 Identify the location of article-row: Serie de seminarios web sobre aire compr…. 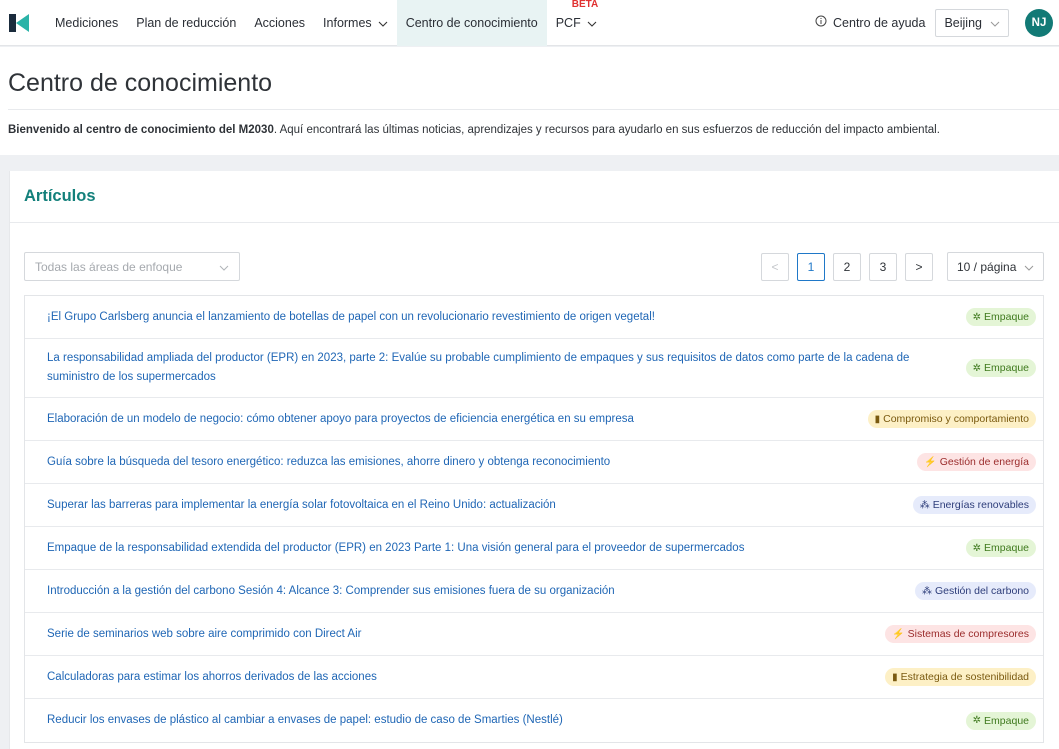
(534, 634).